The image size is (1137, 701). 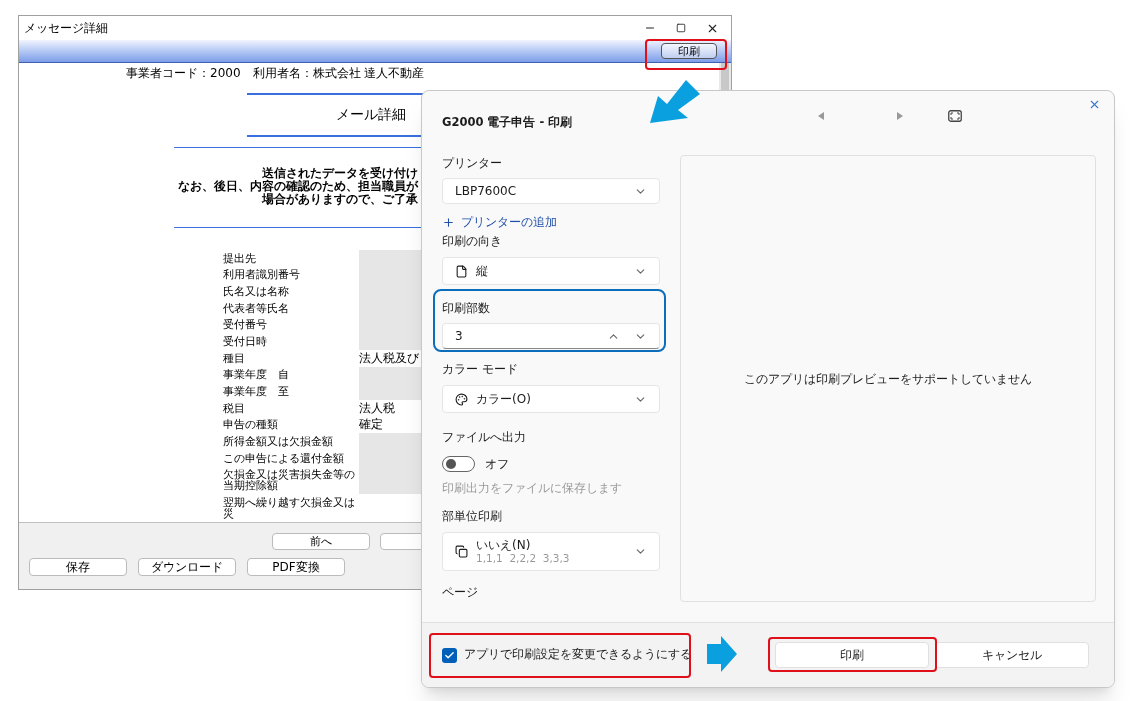 I want to click on field-label: この申告による還付金額, so click(x=284, y=458).